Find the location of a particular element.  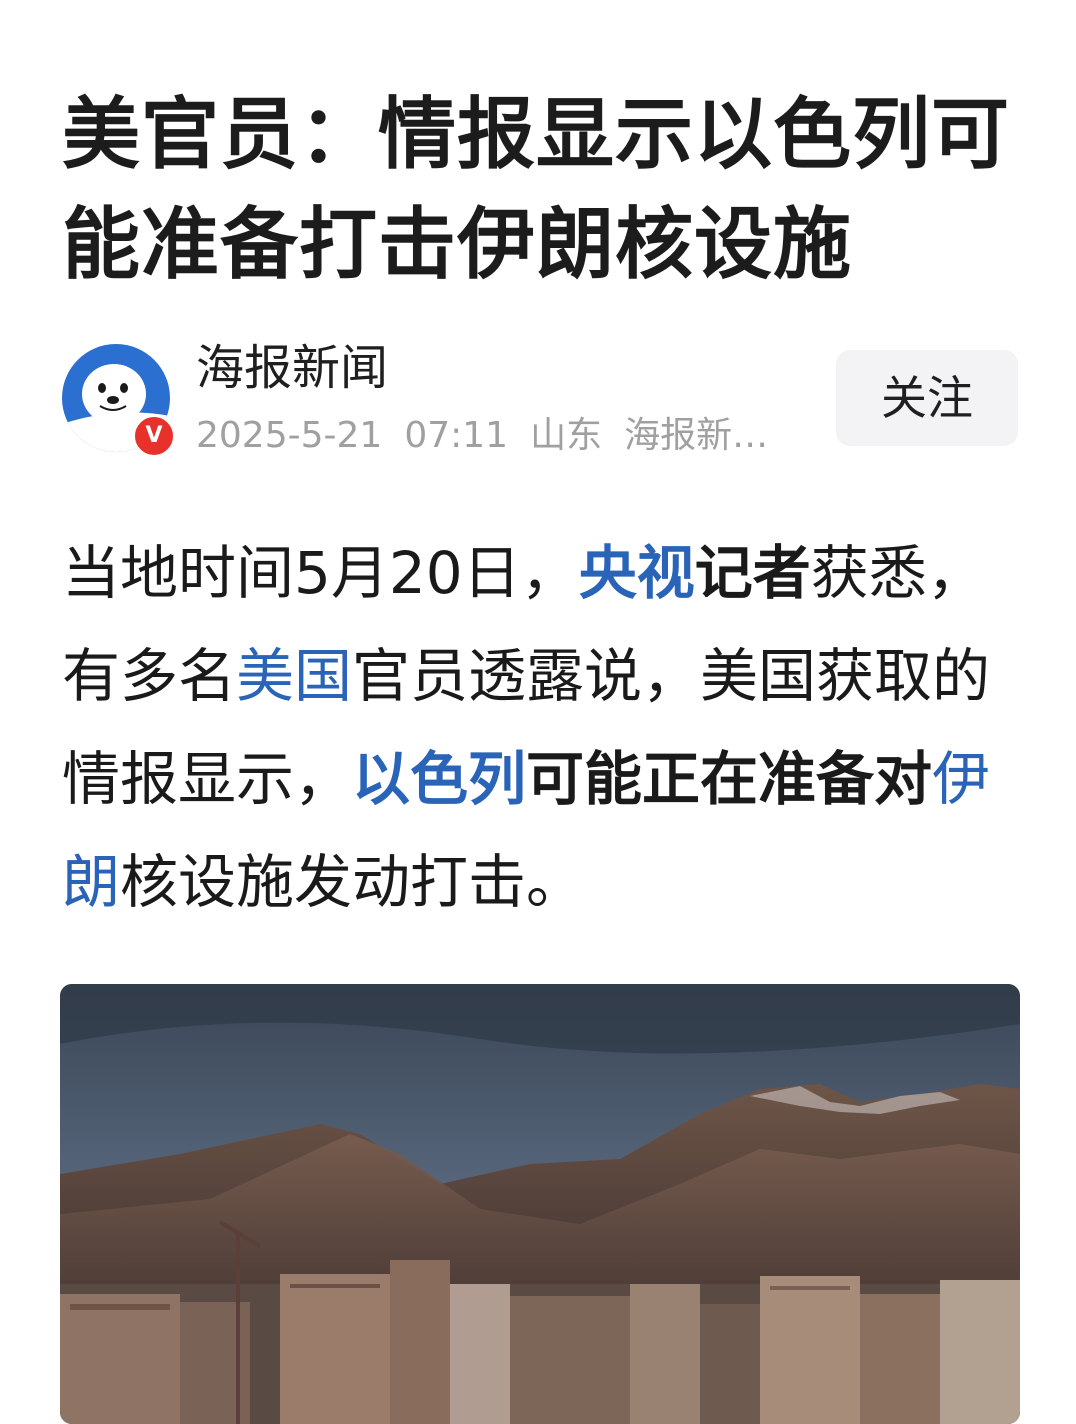

post-time: 07:11 is located at coordinates (456, 435).